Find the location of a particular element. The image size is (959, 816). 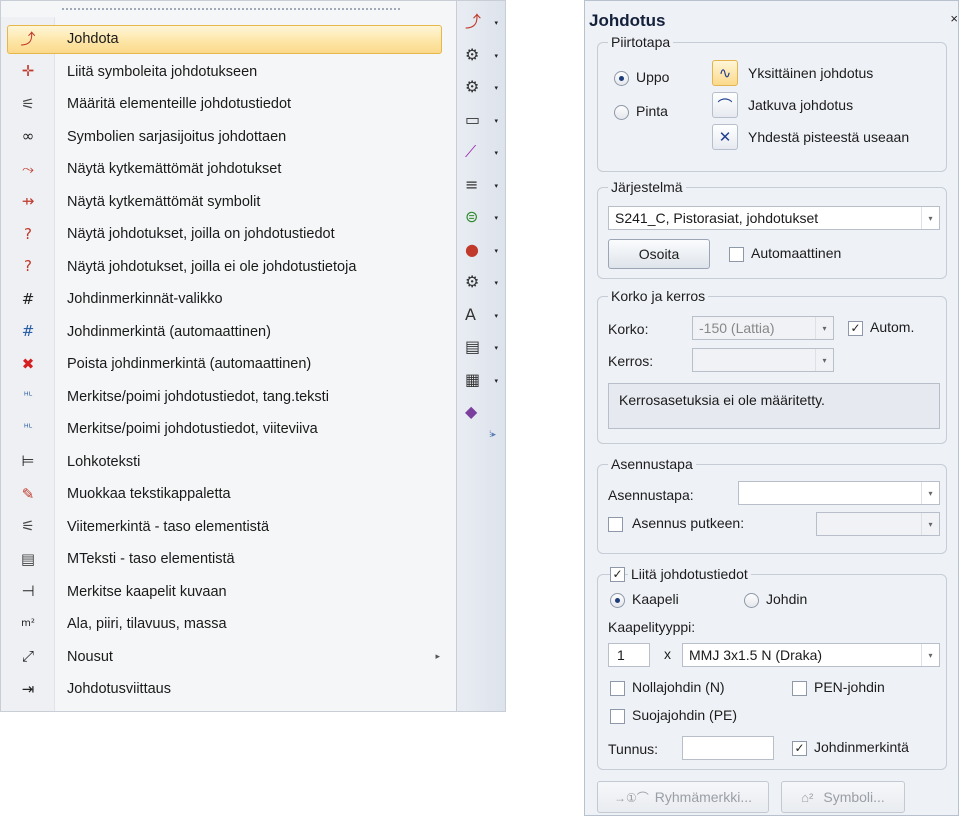

from-one-point-icon: ✕ is located at coordinates (725, 137).